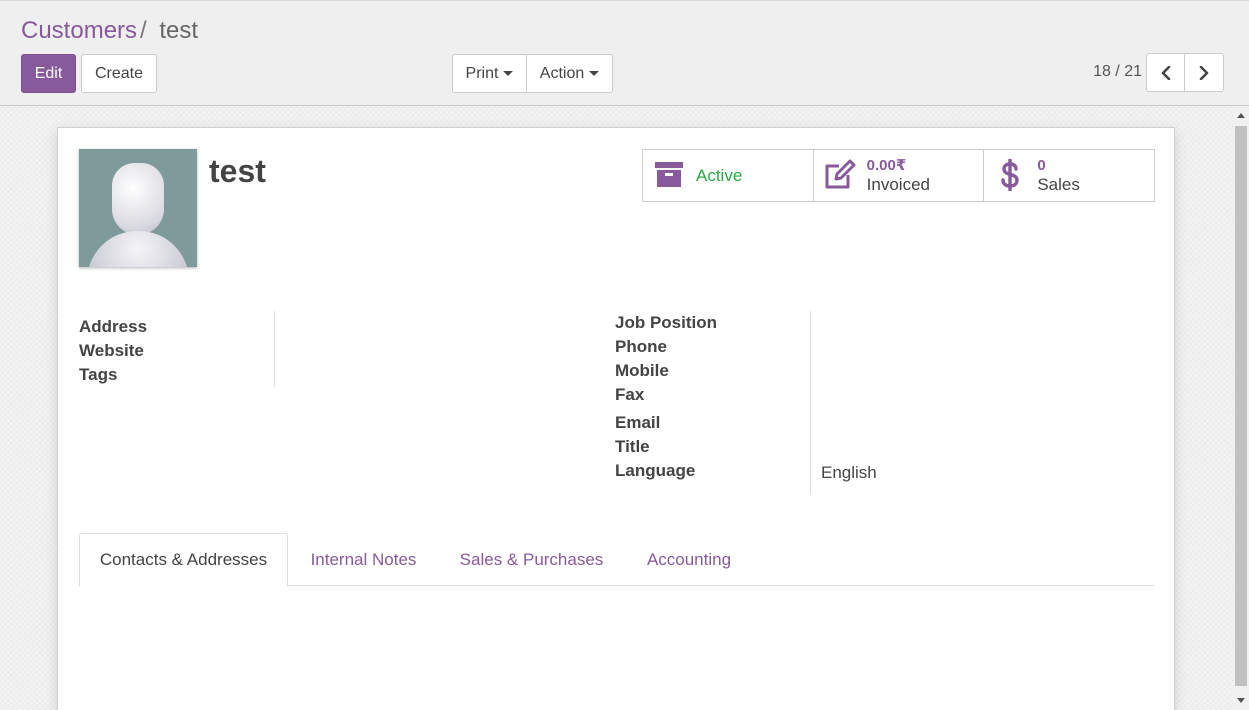  What do you see at coordinates (531, 559) in the screenshot?
I see `tab-sales-purchases: Sales & Purchases` at bounding box center [531, 559].